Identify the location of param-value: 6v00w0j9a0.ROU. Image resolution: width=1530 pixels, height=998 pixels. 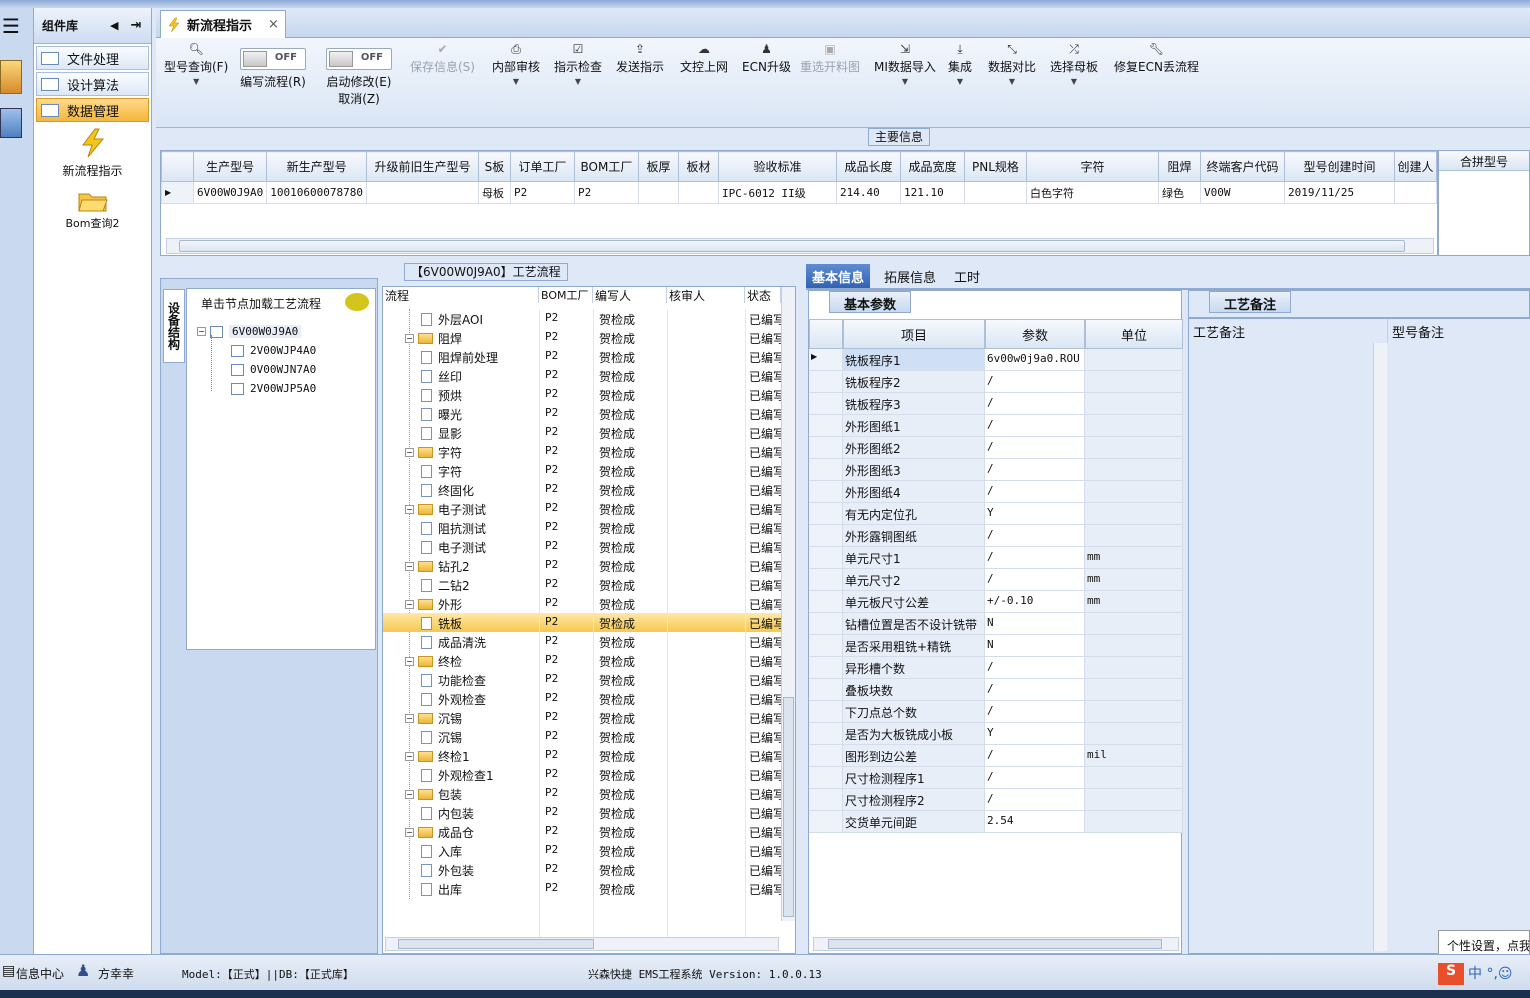
(1035, 360).